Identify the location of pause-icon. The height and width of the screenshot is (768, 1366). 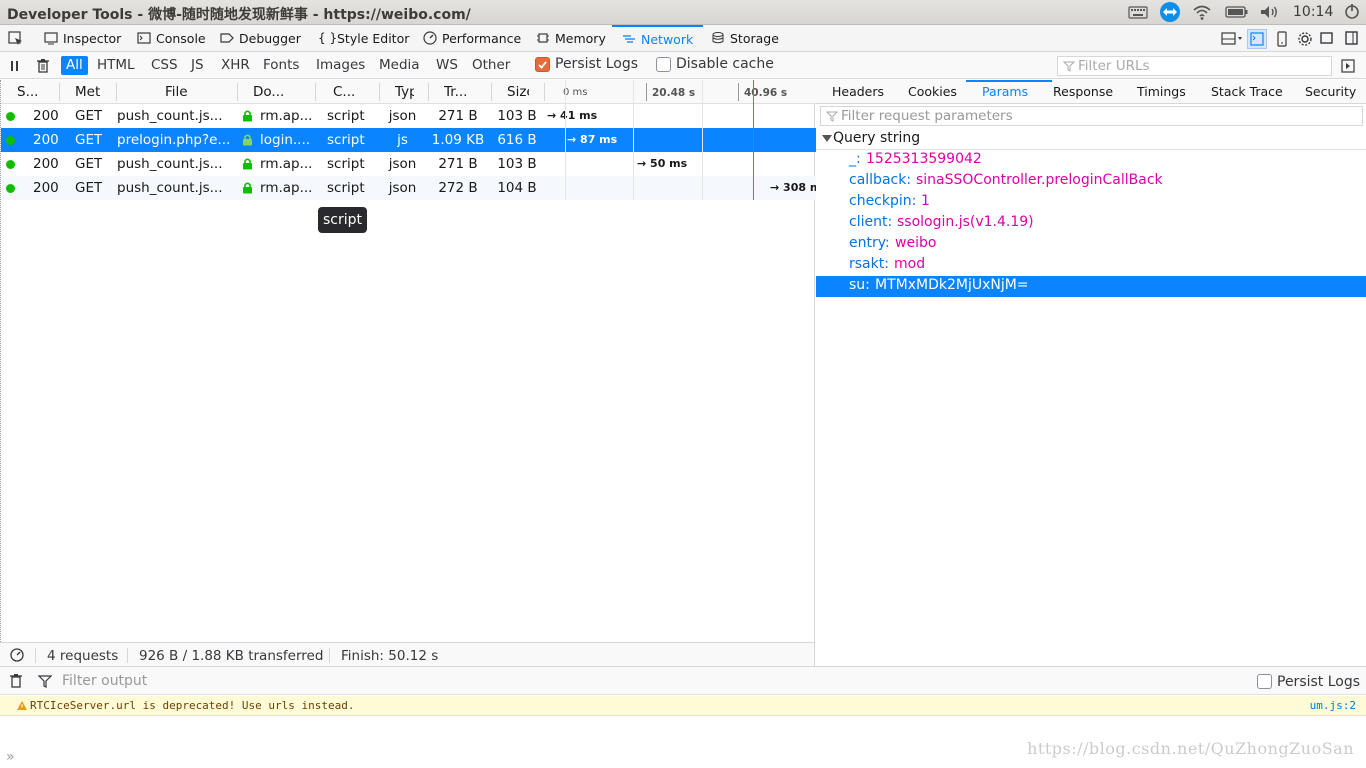
(17, 67).